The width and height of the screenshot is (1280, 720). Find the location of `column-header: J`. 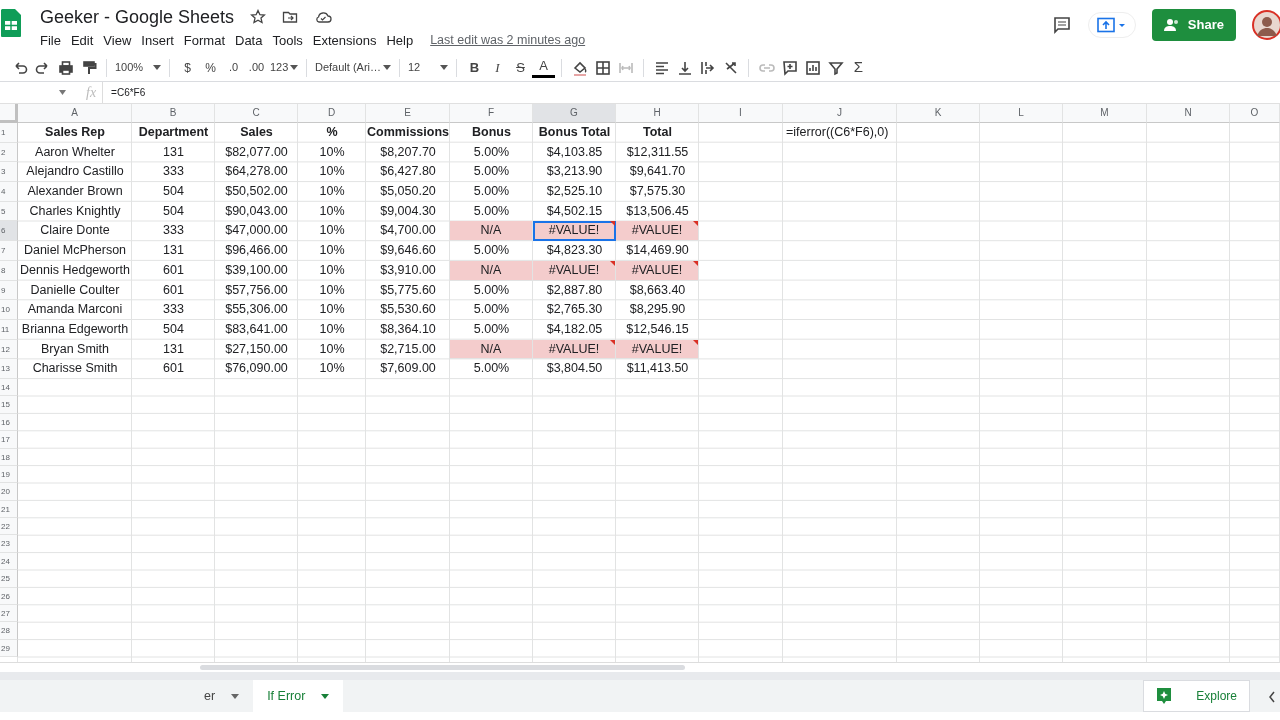

column-header: J is located at coordinates (840, 113).